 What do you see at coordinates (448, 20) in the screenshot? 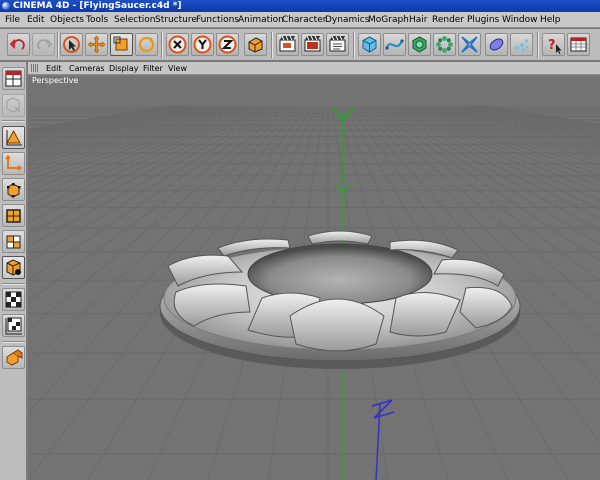
I see `menu-render: Render` at bounding box center [448, 20].